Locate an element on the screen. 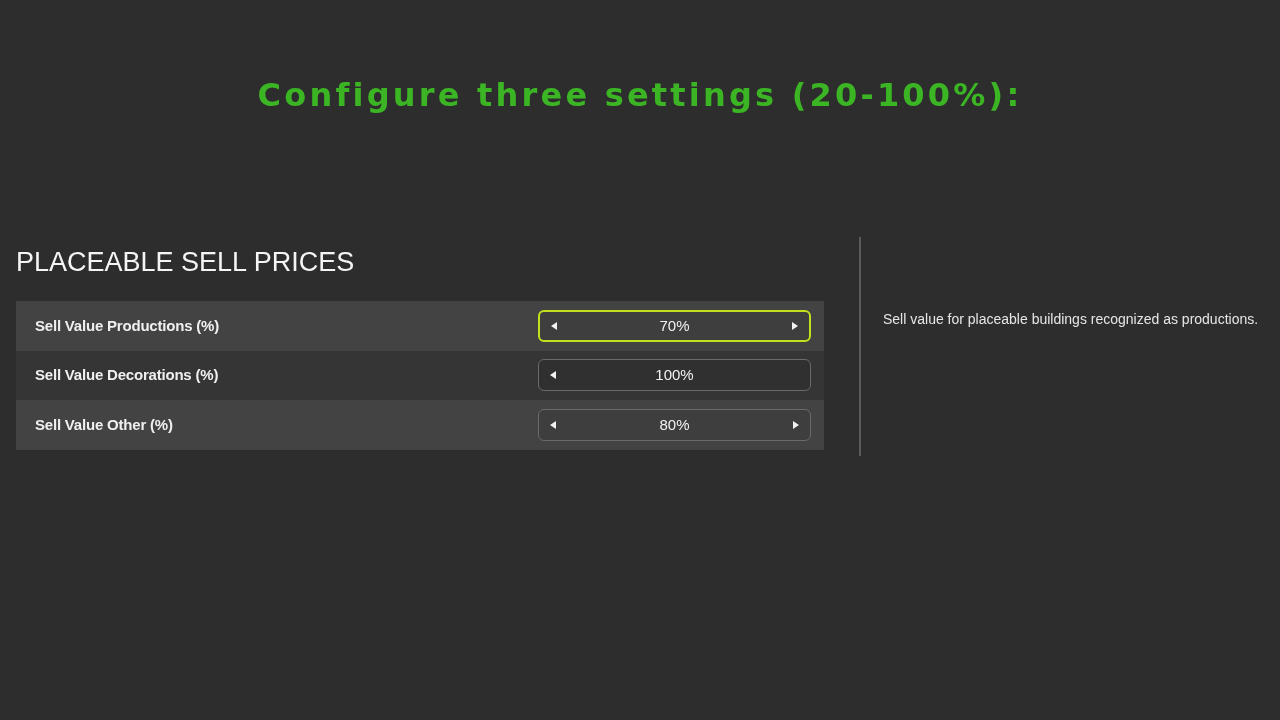  setting-row: Sell Value Decorations (%) 100% is located at coordinates (420, 375).